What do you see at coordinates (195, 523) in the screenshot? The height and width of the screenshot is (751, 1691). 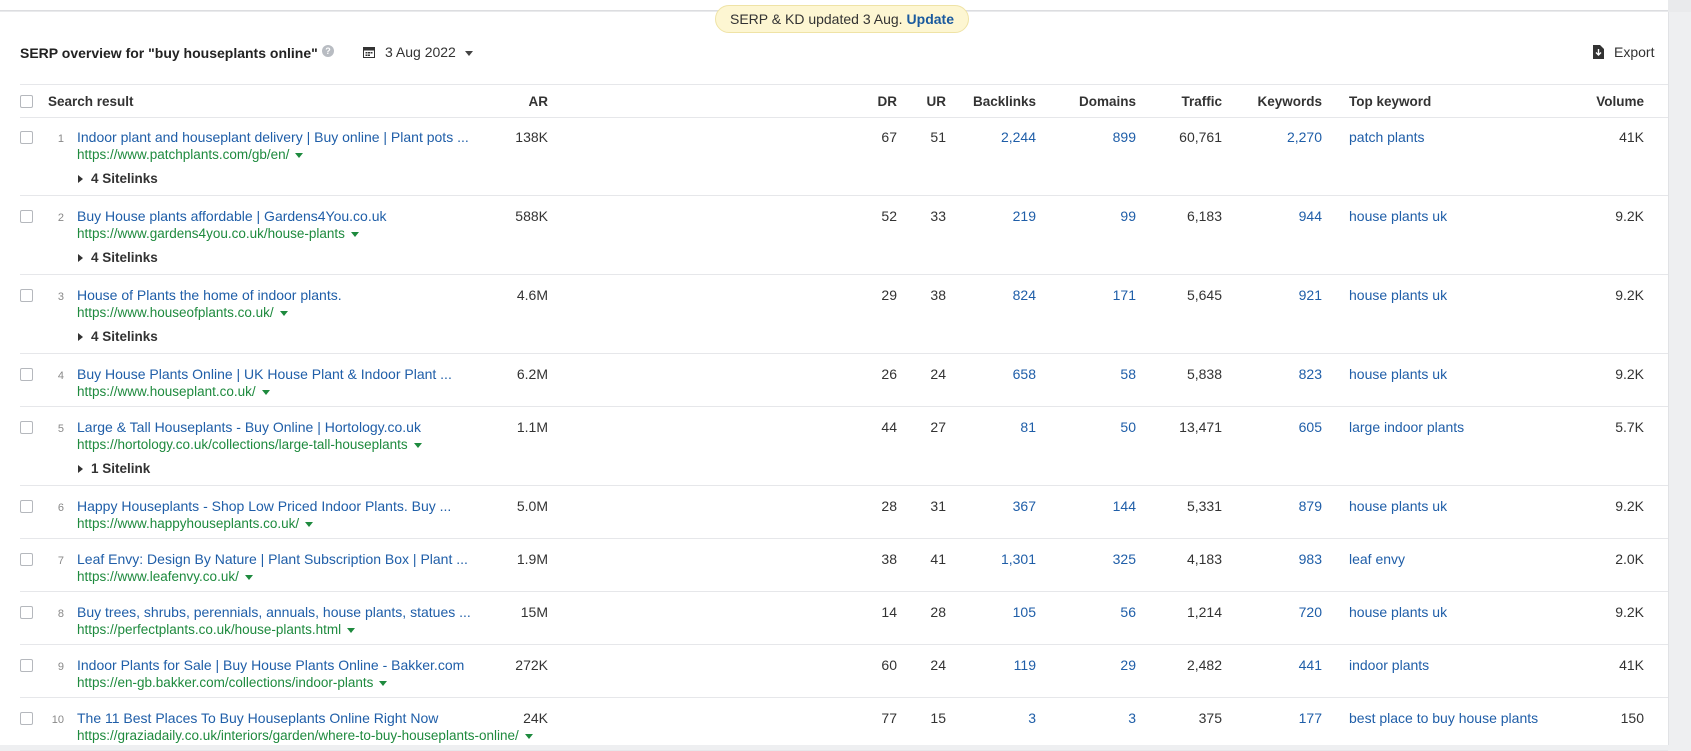 I see `result-url-link: https://www.happyhouseplants.co.uk/` at bounding box center [195, 523].